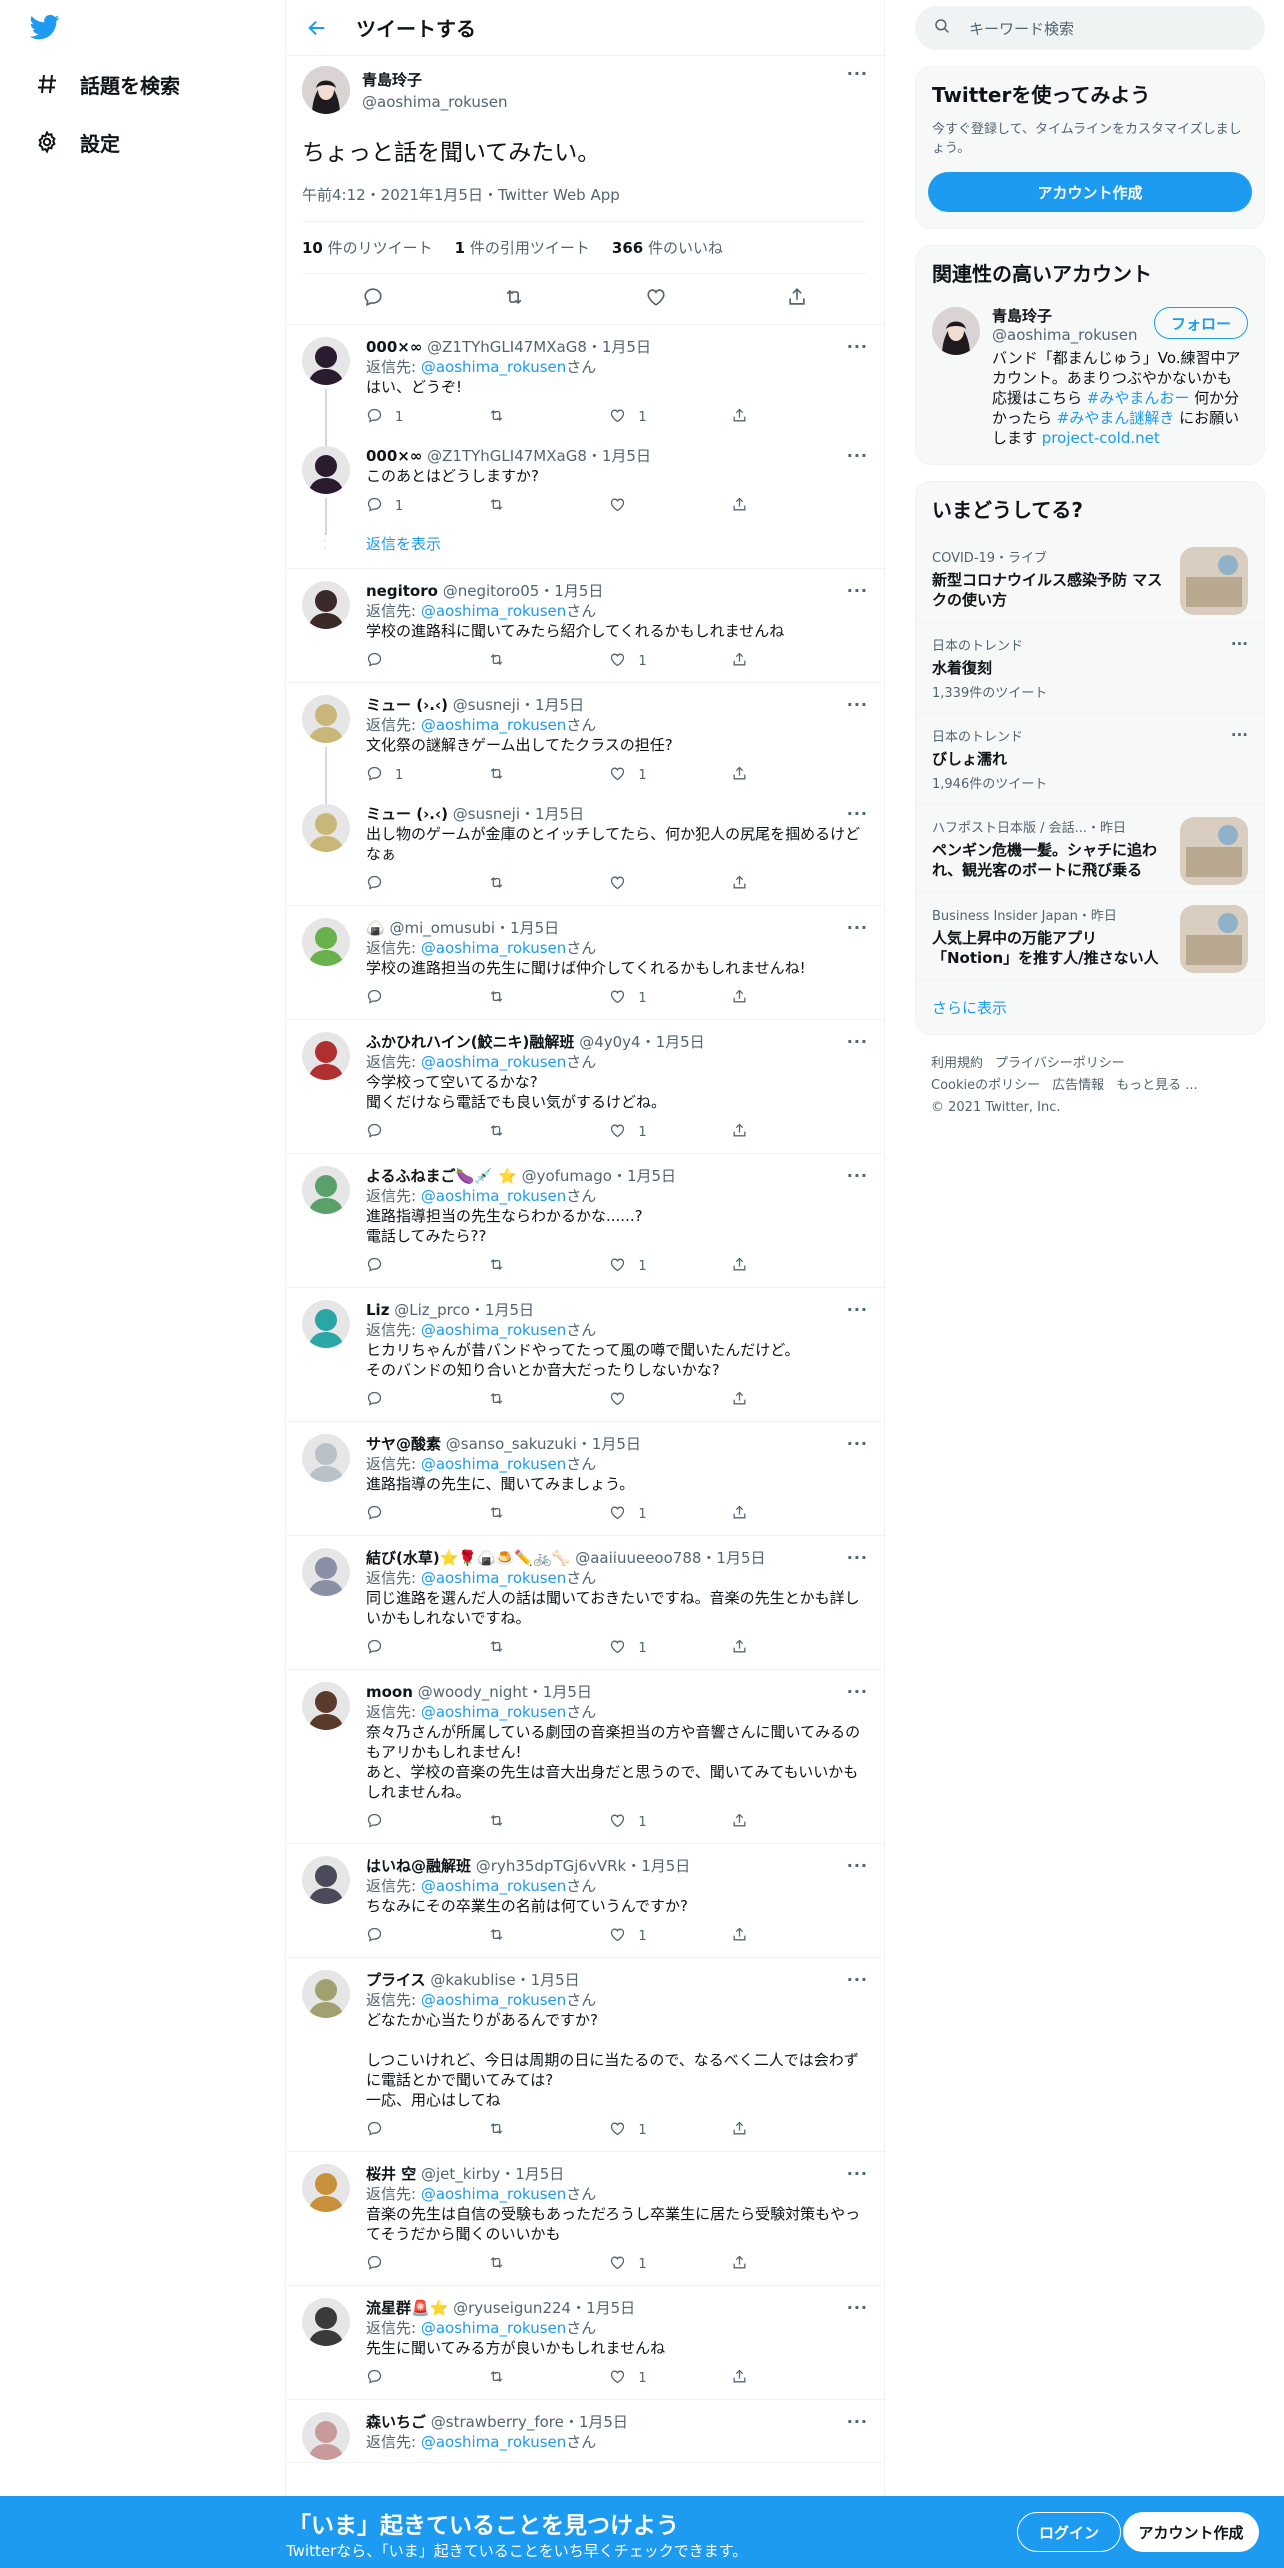 This screenshot has height=2568, width=1284. What do you see at coordinates (396, 1980) in the screenshot?
I see `reply-author-name: プライス` at bounding box center [396, 1980].